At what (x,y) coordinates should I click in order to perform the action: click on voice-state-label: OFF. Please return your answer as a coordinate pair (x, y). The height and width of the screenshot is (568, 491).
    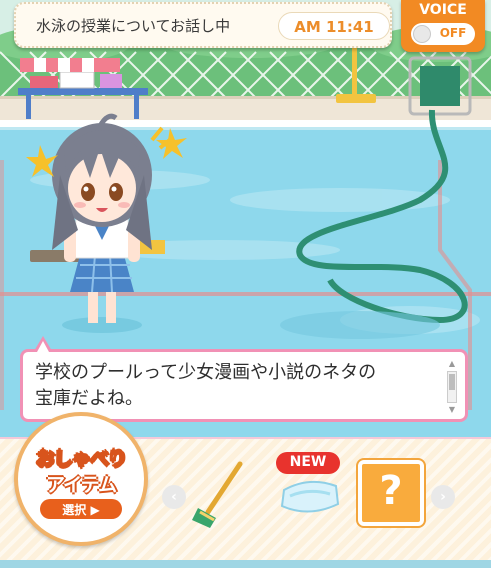
    Looking at the image, I should click on (453, 33).